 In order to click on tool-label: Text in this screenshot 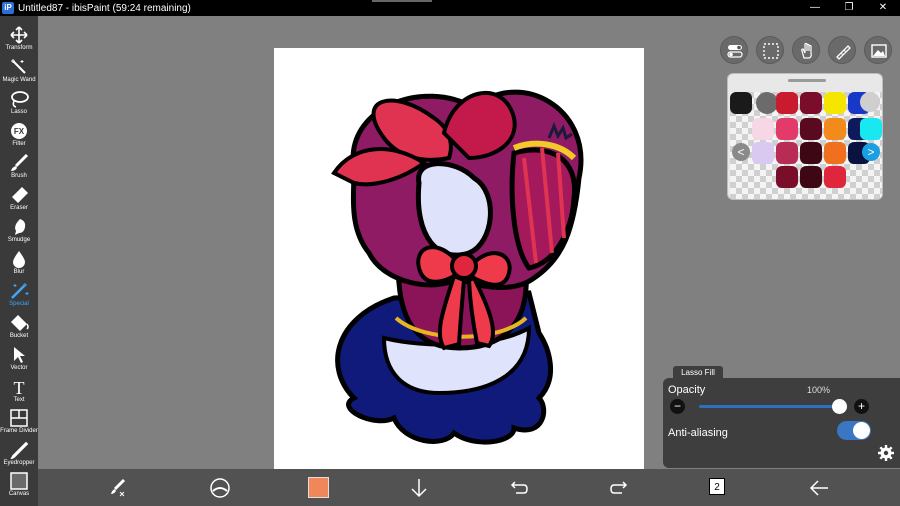, I will do `click(19, 400)`.